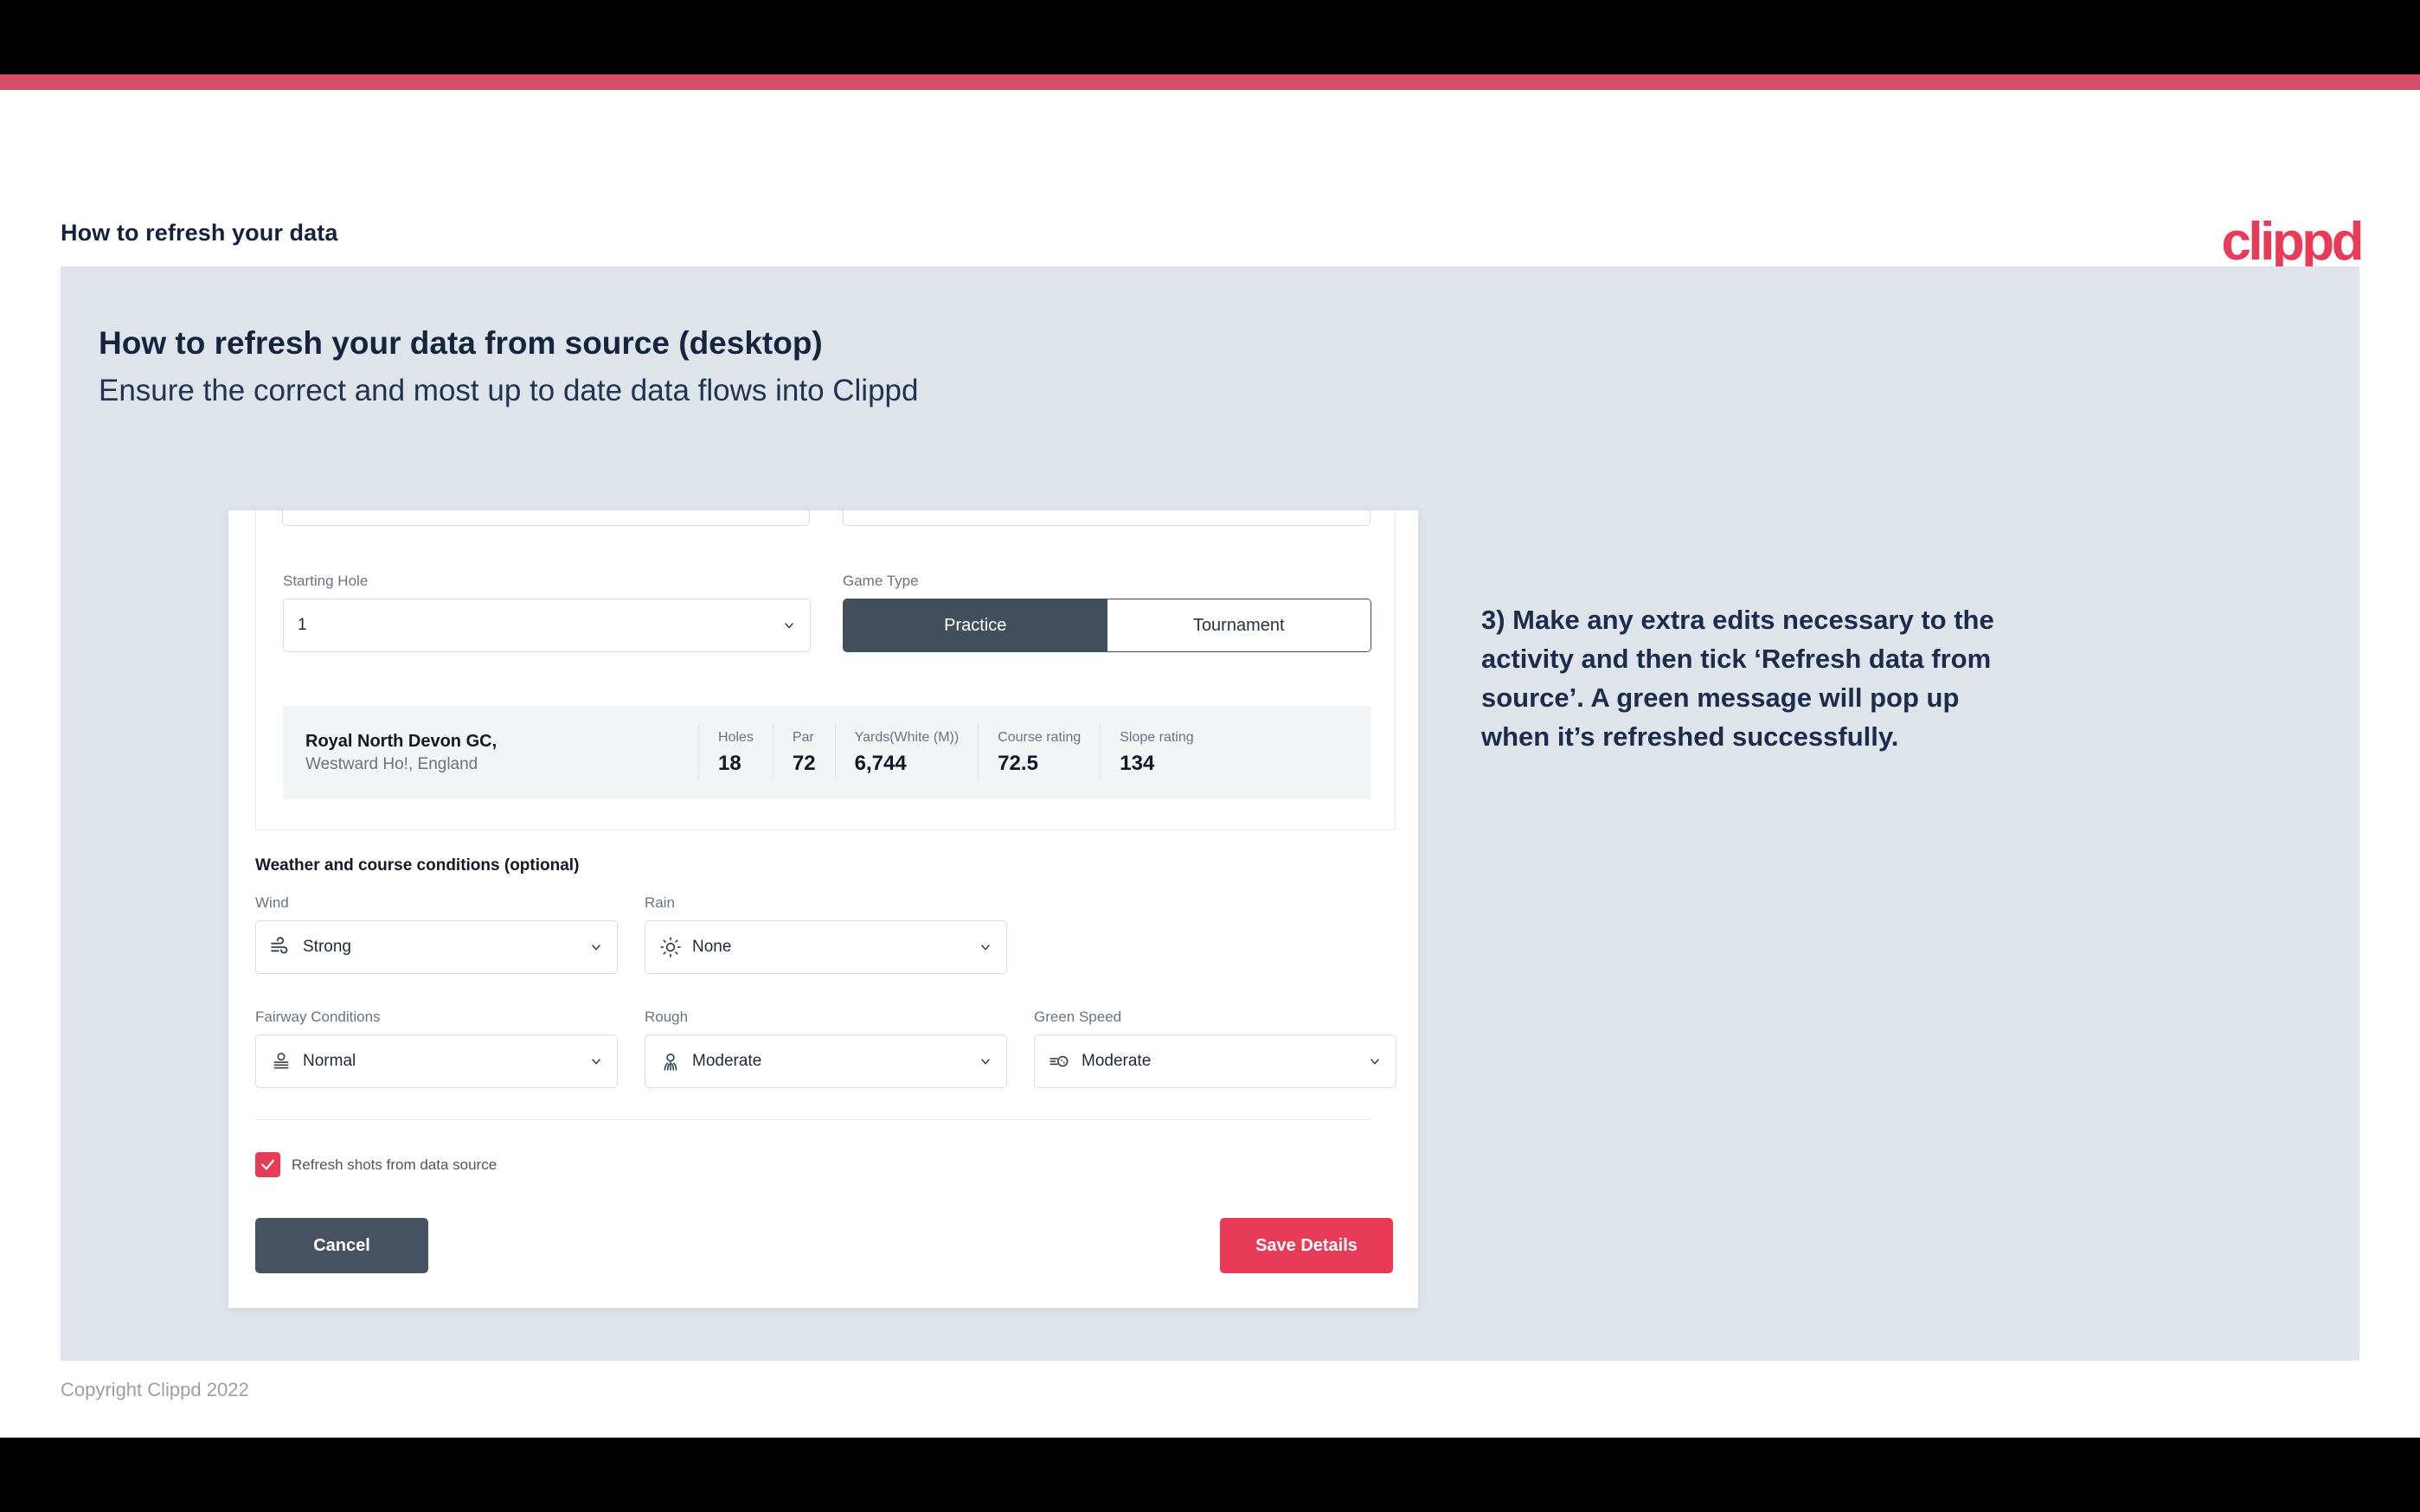  What do you see at coordinates (1157, 737) in the screenshot?
I see `stat-label-slope-rating: Slope rating` at bounding box center [1157, 737].